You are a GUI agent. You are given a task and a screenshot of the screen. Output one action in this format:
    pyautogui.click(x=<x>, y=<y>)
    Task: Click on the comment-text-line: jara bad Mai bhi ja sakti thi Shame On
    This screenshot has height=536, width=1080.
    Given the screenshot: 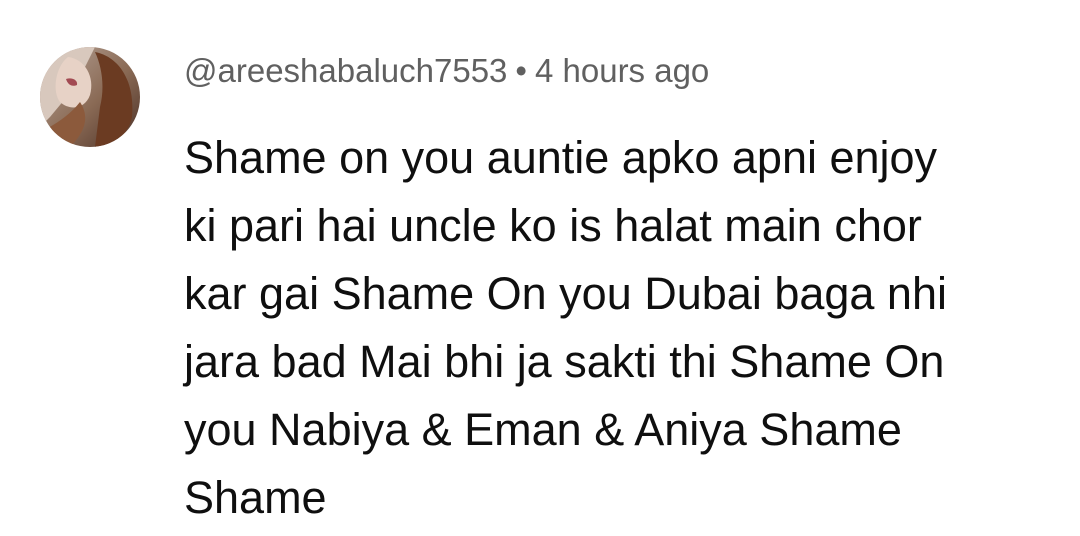 What is the action you would take?
    pyautogui.click(x=564, y=361)
    